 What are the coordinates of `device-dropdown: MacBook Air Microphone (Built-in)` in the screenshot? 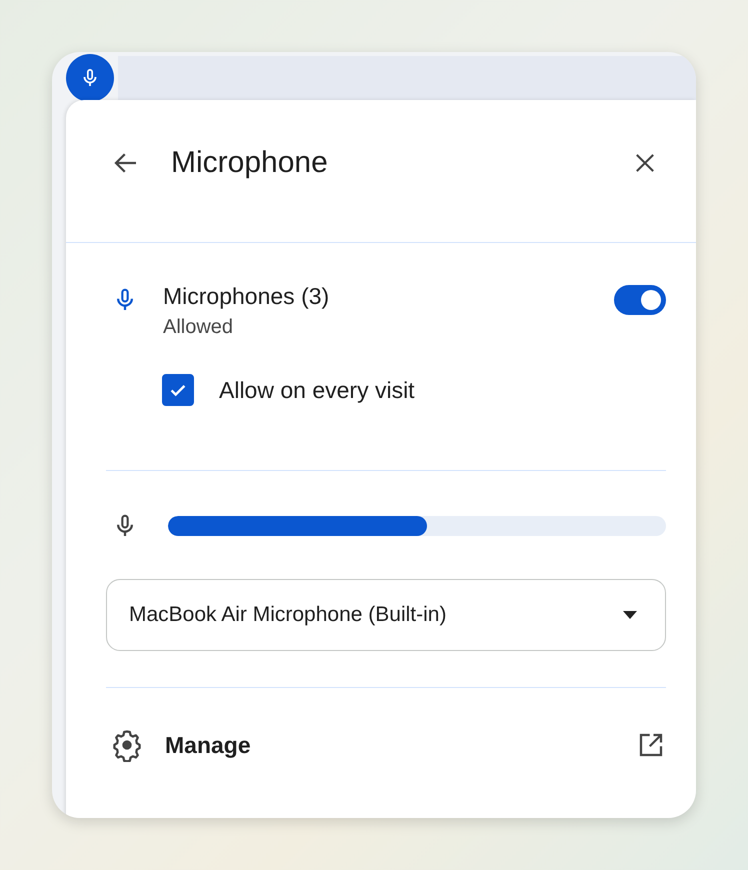 It's located at (386, 615).